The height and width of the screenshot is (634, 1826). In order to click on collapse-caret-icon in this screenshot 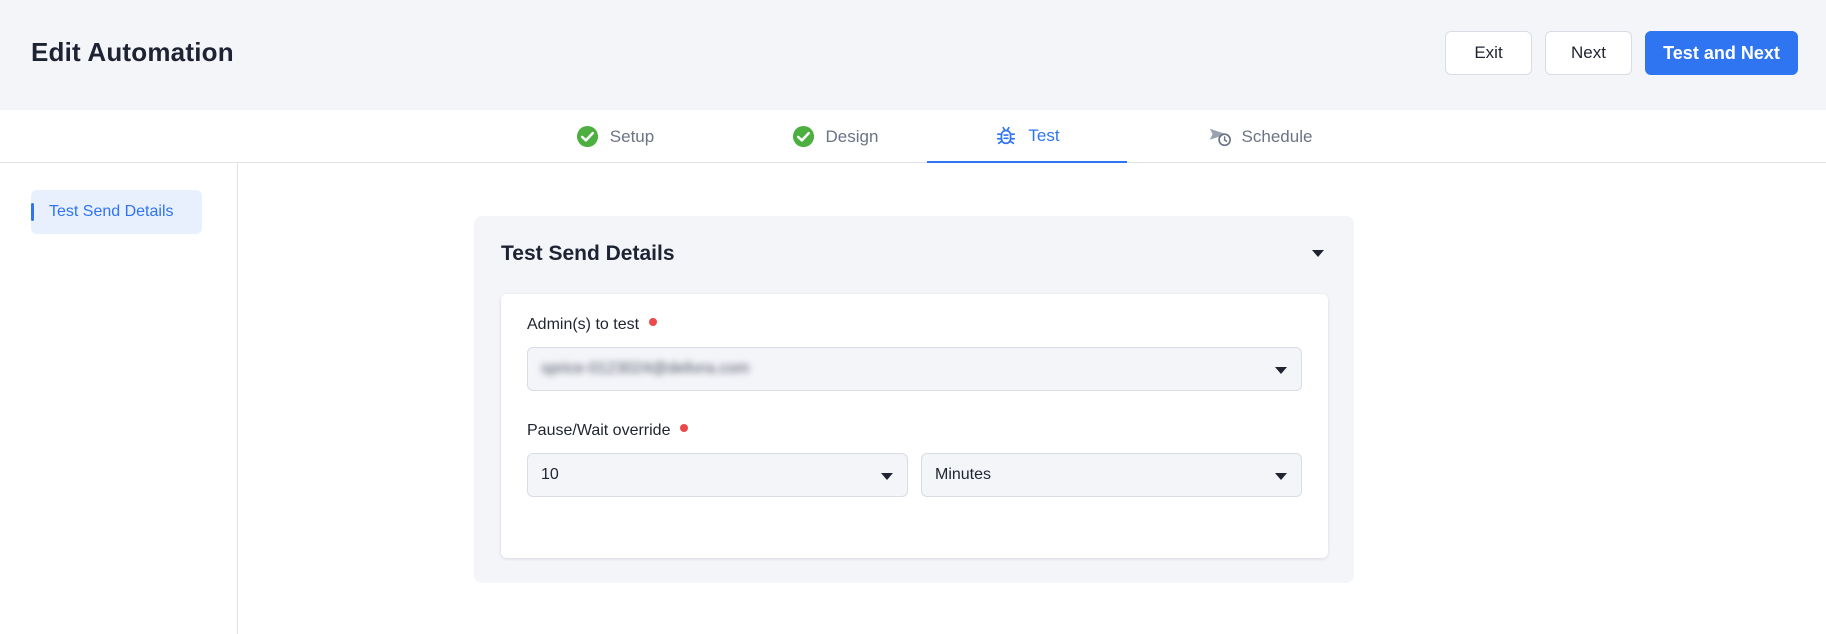, I will do `click(1318, 253)`.